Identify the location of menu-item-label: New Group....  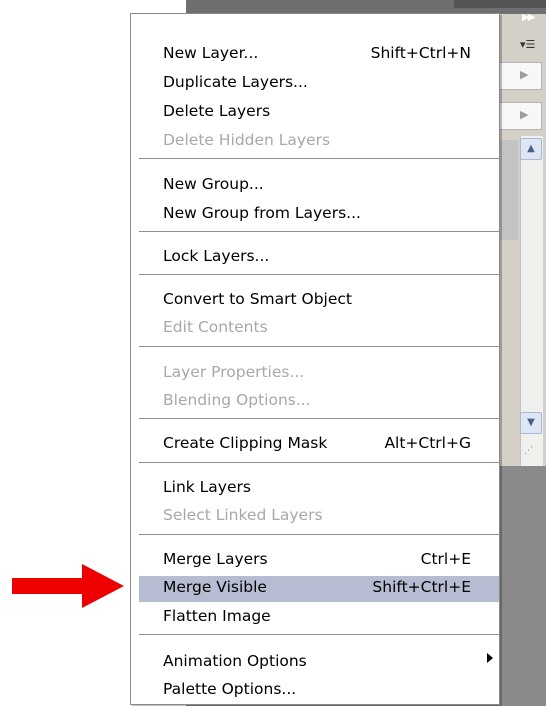
(213, 184).